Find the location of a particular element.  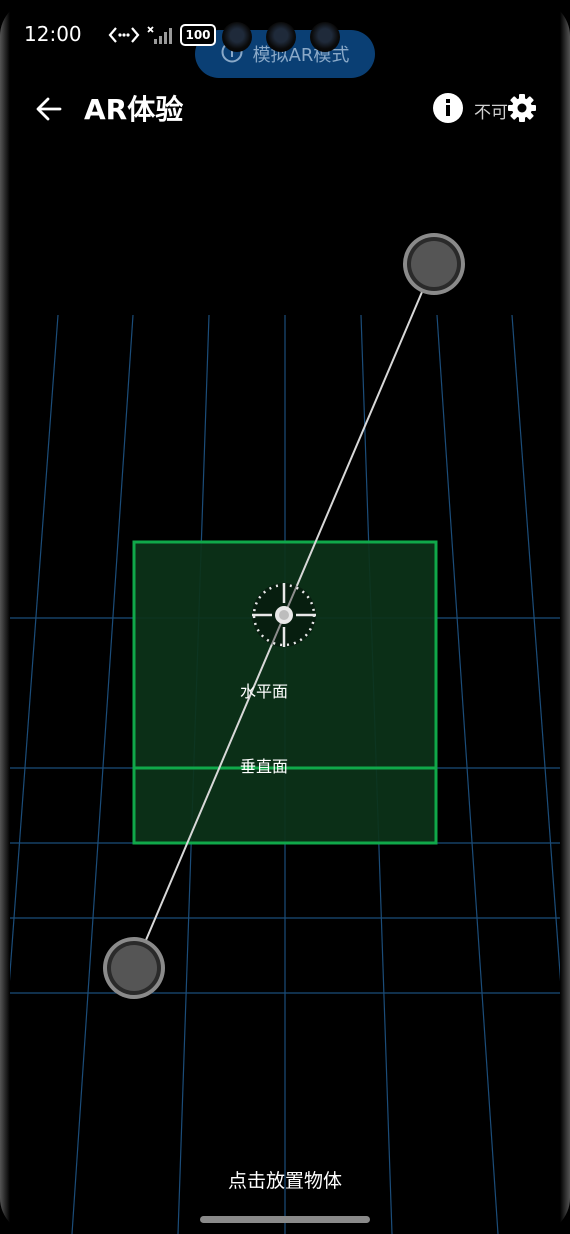

signal-icon is located at coordinates (160, 35).